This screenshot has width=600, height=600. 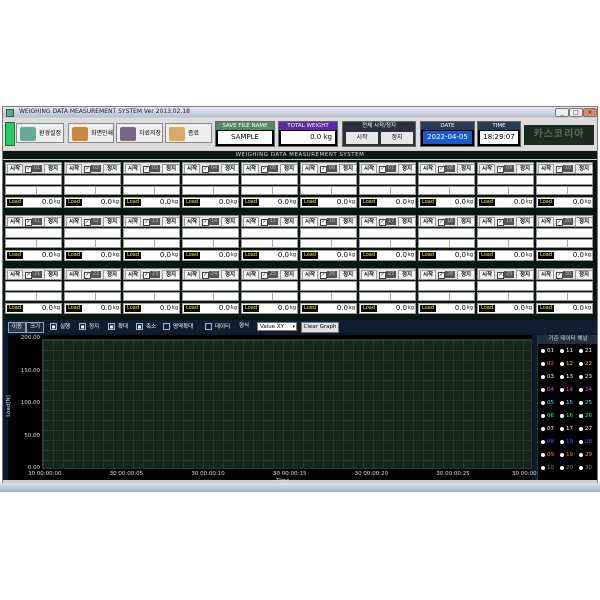 What do you see at coordinates (397, 138) in the screenshot?
I see `all-stop-button: 정지` at bounding box center [397, 138].